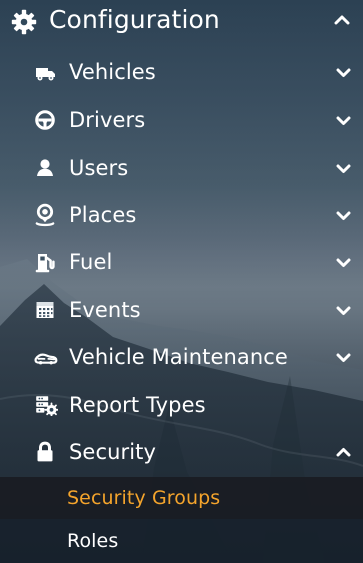 This screenshot has width=363, height=563. I want to click on menu-item-drivers-label: Drivers, so click(107, 120).